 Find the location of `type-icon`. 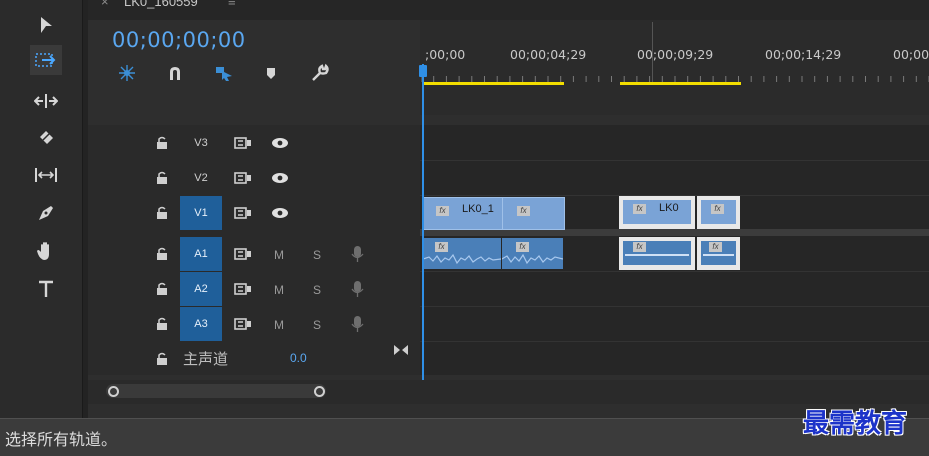

type-icon is located at coordinates (46, 289).